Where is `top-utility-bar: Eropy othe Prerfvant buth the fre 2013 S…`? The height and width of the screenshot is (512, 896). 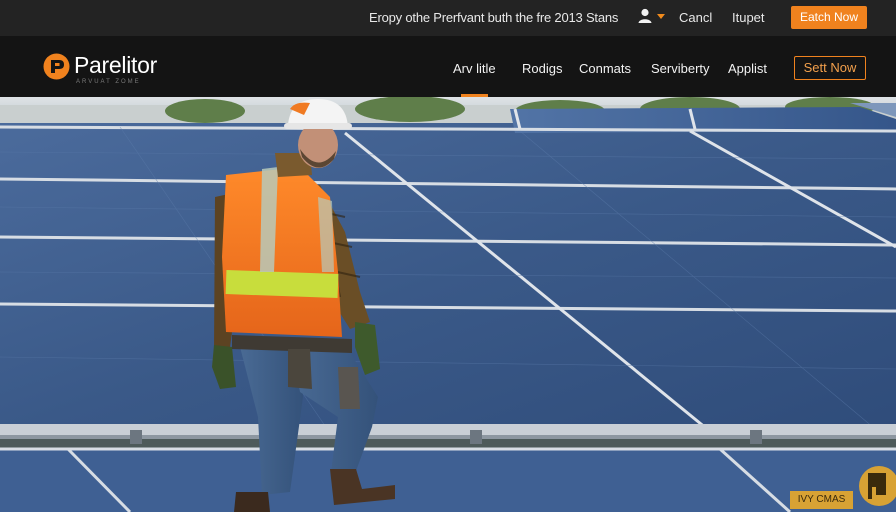 top-utility-bar: Eropy othe Prerfvant buth the fre 2013 S… is located at coordinates (448, 18).